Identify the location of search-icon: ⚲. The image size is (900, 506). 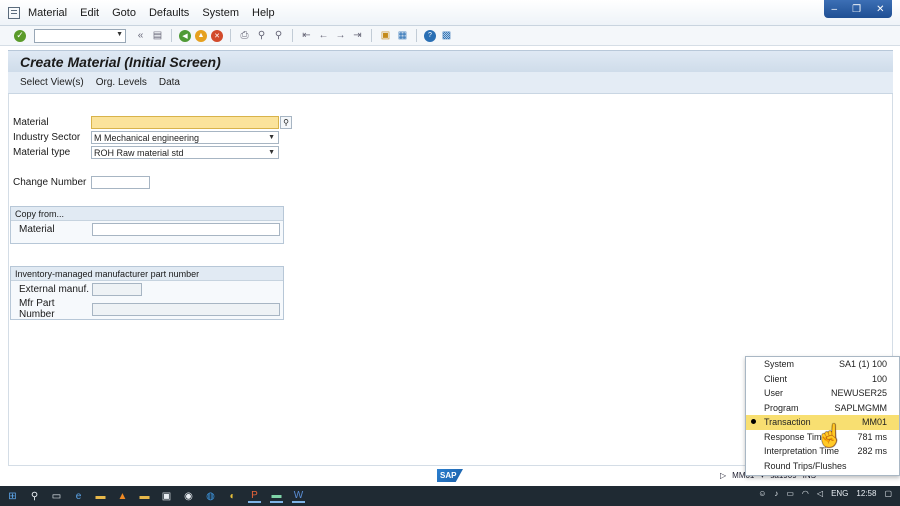
(34, 496).